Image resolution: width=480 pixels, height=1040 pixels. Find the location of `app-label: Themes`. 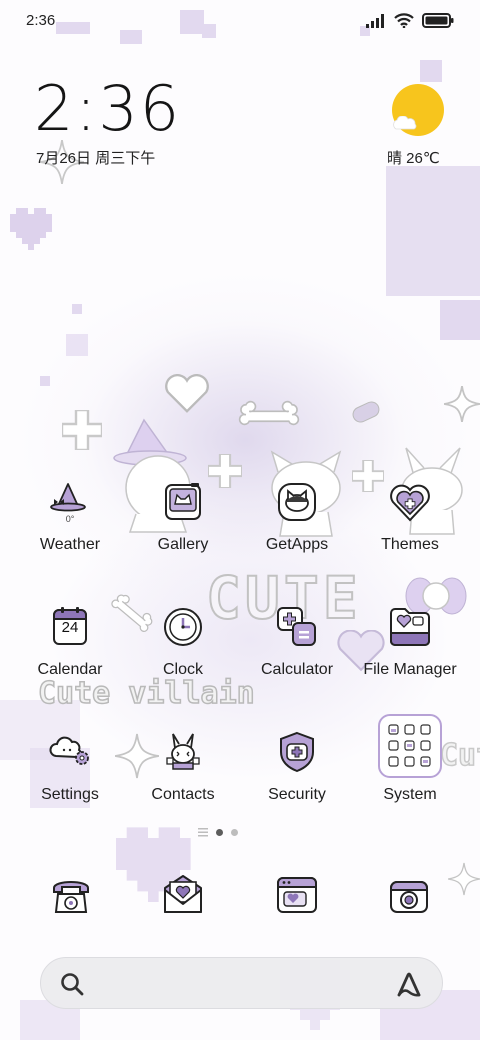

app-label: Themes is located at coordinates (410, 544).